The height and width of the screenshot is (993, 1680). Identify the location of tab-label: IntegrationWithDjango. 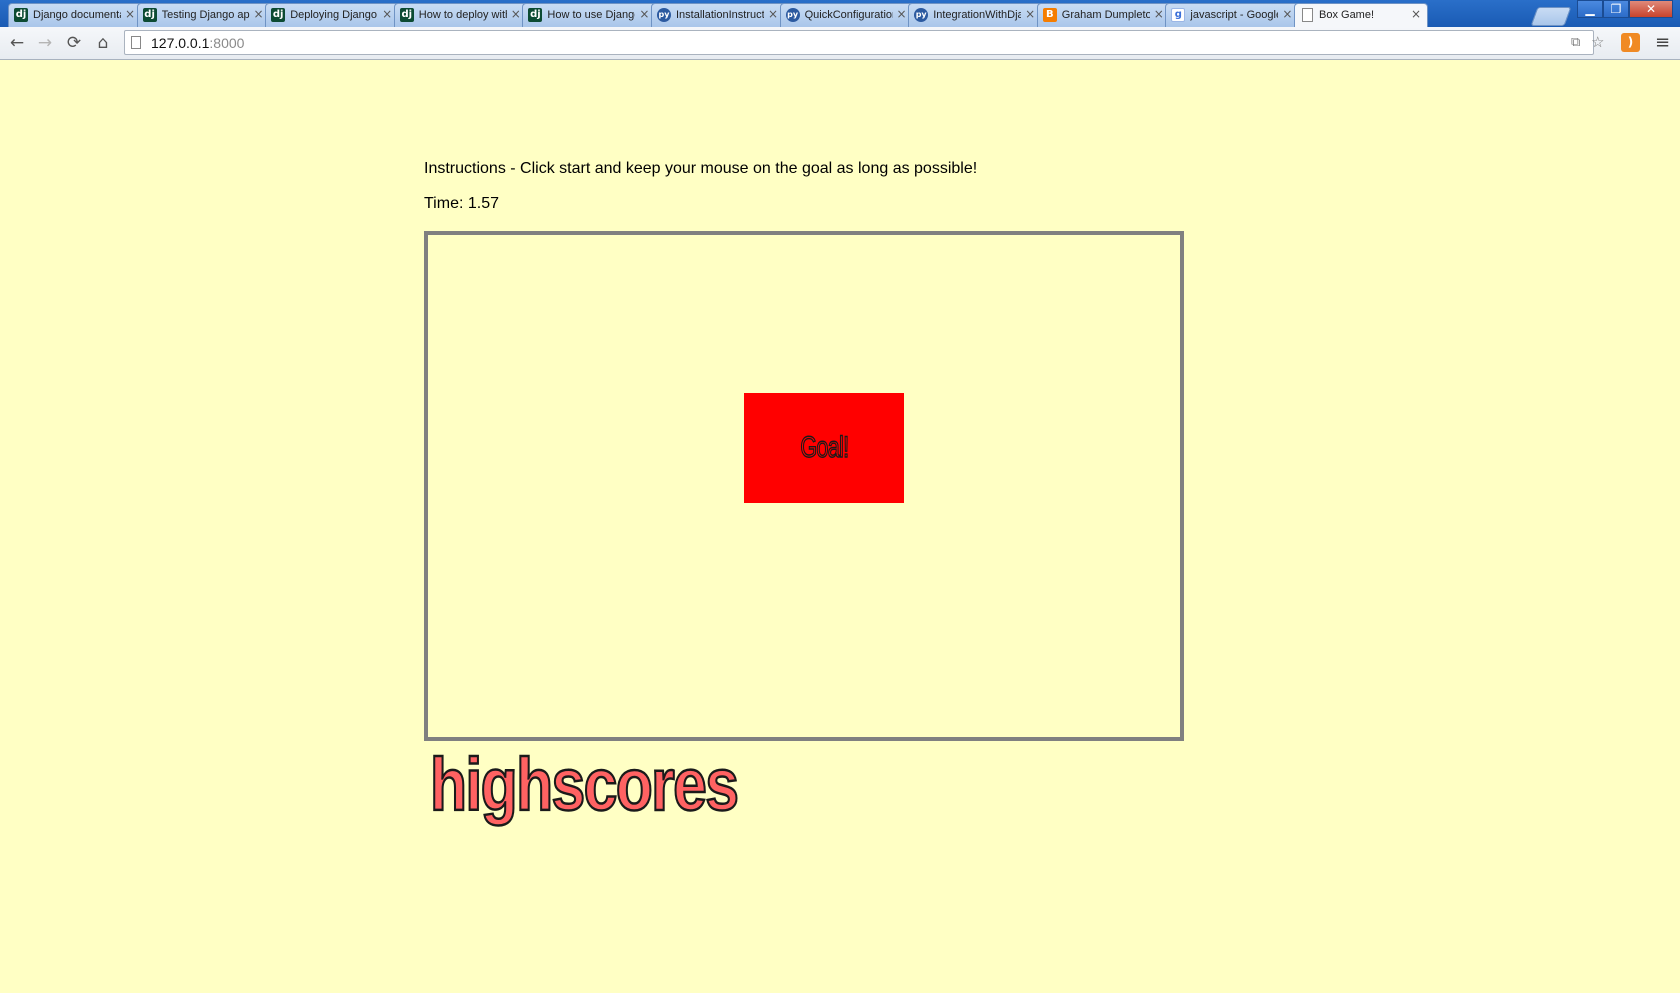
(977, 15).